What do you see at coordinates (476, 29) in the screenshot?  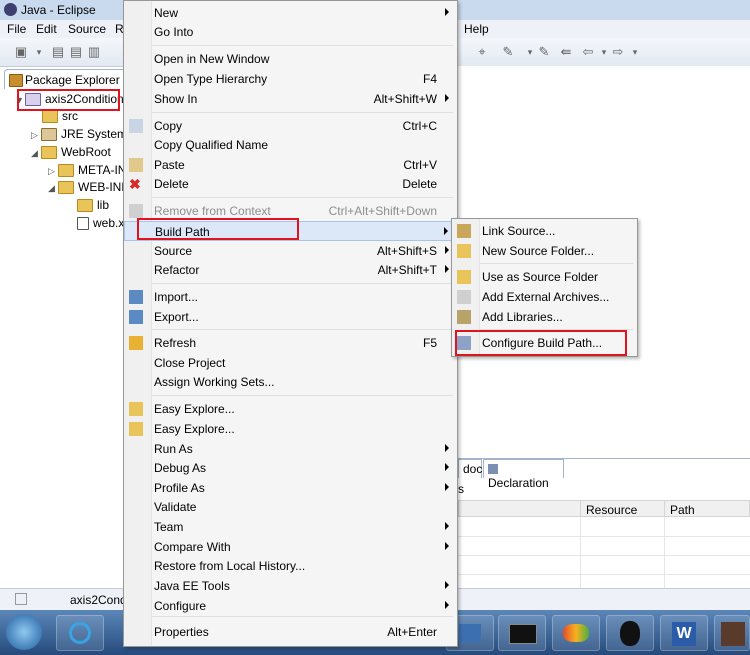 I see `menu-help: Help` at bounding box center [476, 29].